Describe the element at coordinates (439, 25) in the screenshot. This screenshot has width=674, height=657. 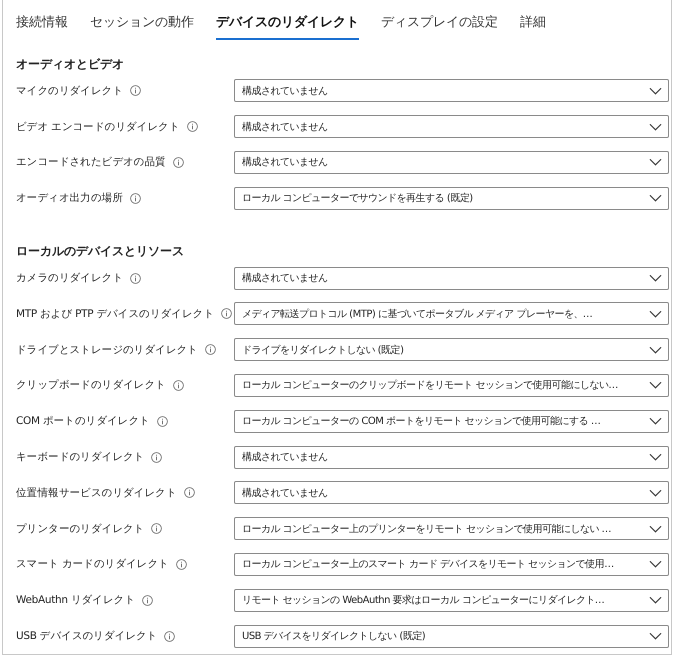
I see `tab: ディスプレイの設定` at that location.